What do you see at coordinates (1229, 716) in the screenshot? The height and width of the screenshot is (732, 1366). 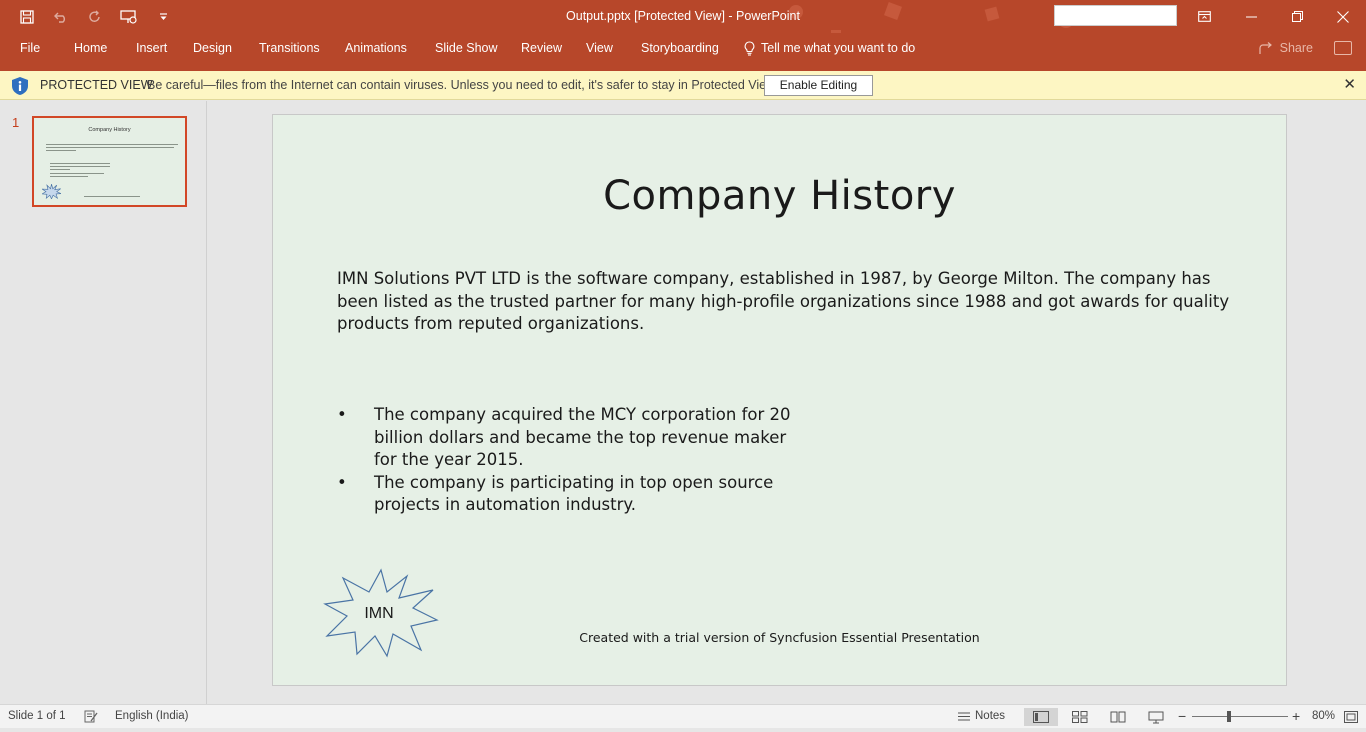 I see `zoom-slider-thumb` at bounding box center [1229, 716].